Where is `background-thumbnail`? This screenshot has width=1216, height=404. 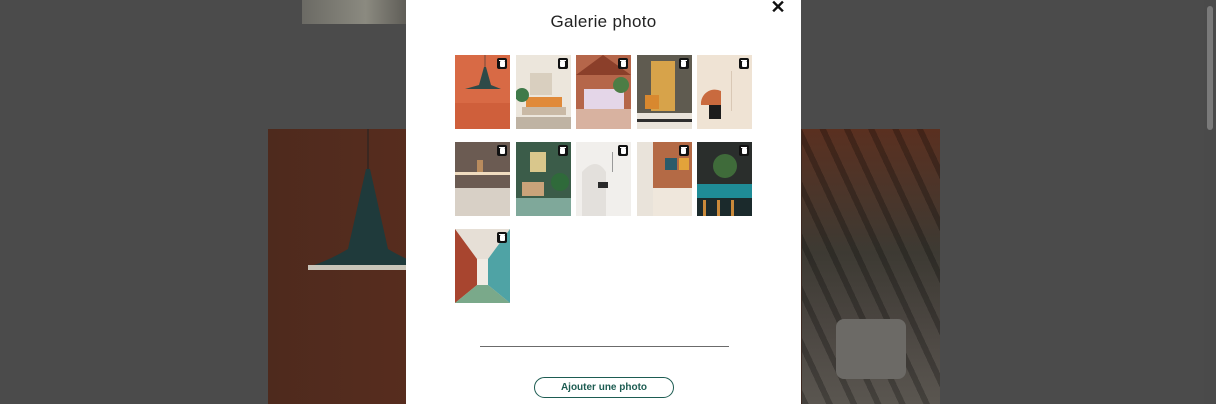 background-thumbnail is located at coordinates (355, 12).